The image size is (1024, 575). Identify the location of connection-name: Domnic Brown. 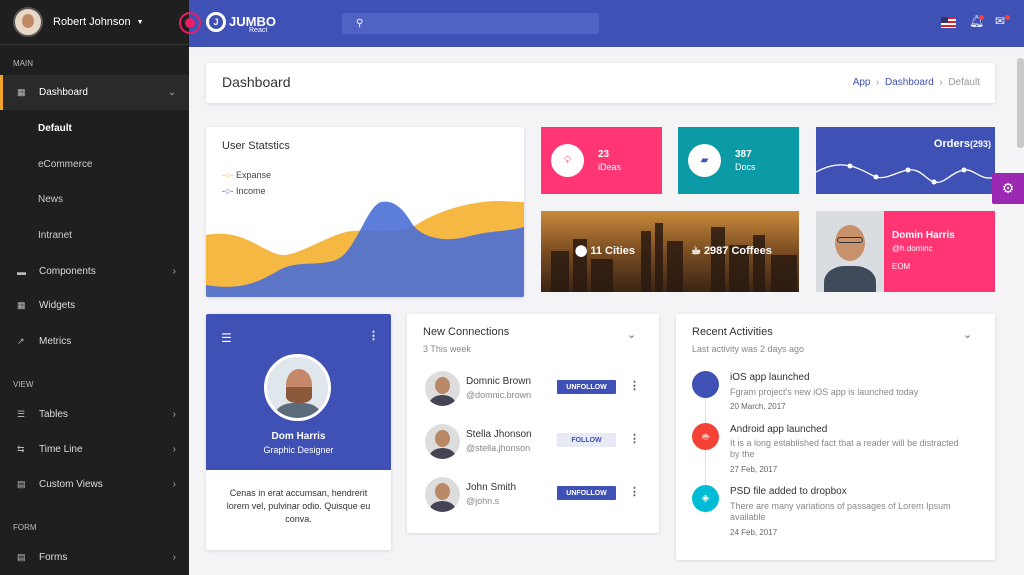
(499, 381).